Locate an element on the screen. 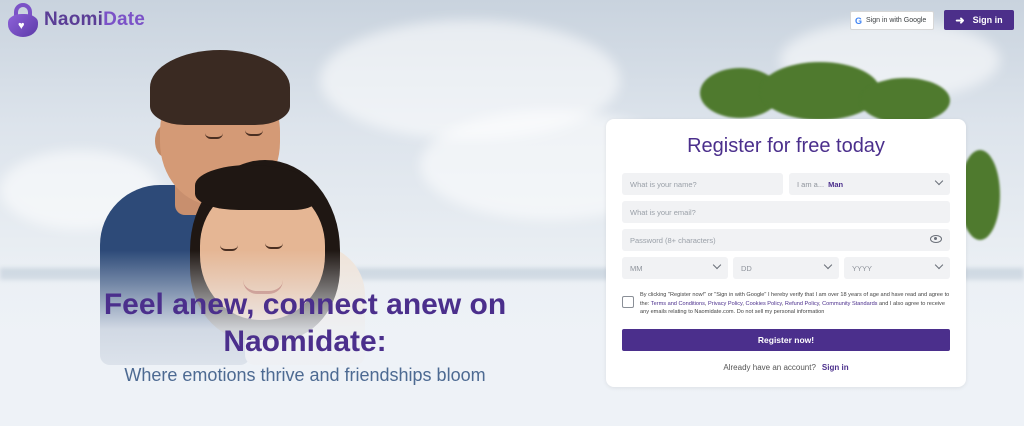  name-input is located at coordinates (702, 184).